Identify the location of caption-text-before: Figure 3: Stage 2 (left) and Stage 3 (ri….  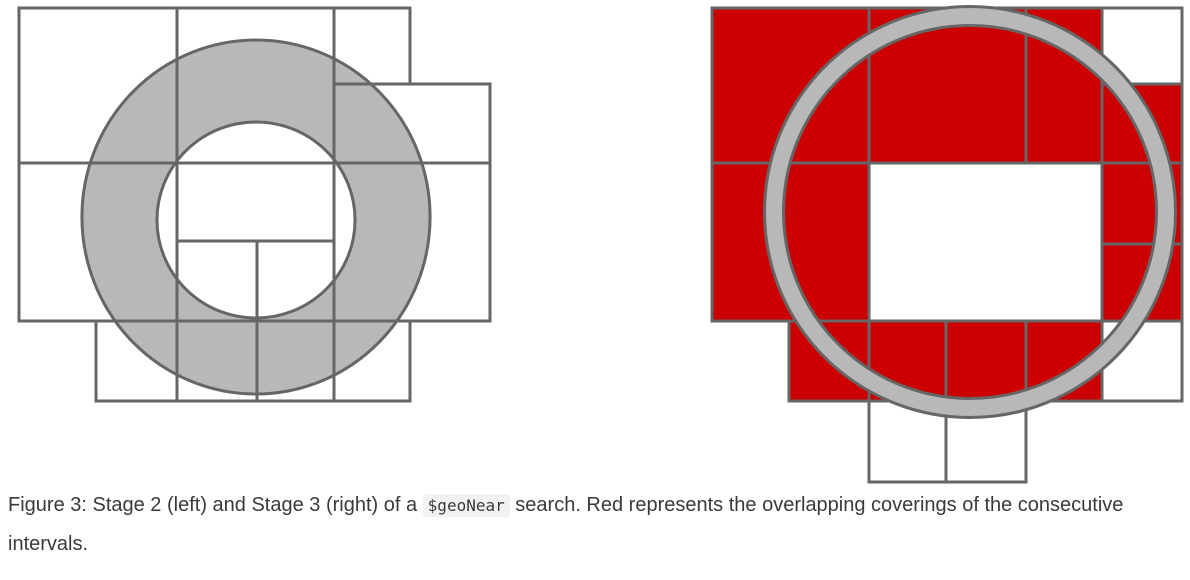
(215, 505).